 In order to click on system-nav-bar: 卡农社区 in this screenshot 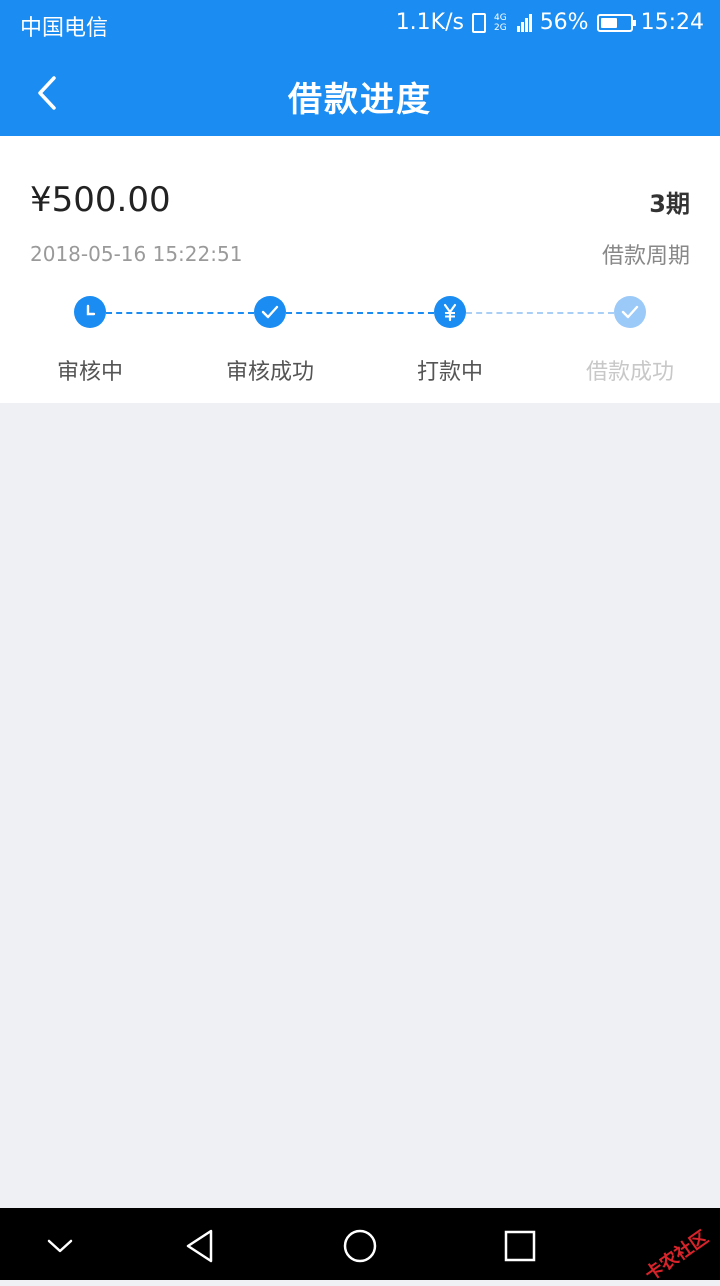, I will do `click(360, 1246)`.